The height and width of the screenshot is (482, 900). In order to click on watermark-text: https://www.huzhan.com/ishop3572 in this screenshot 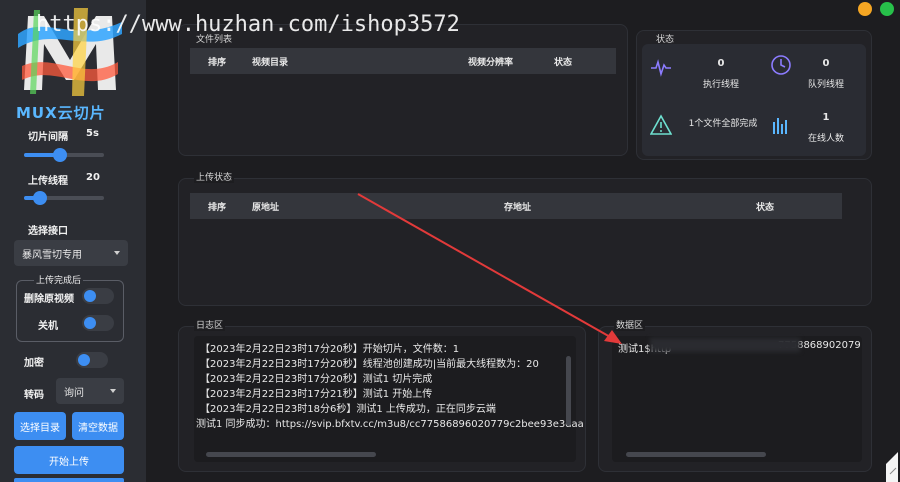, I will do `click(248, 24)`.